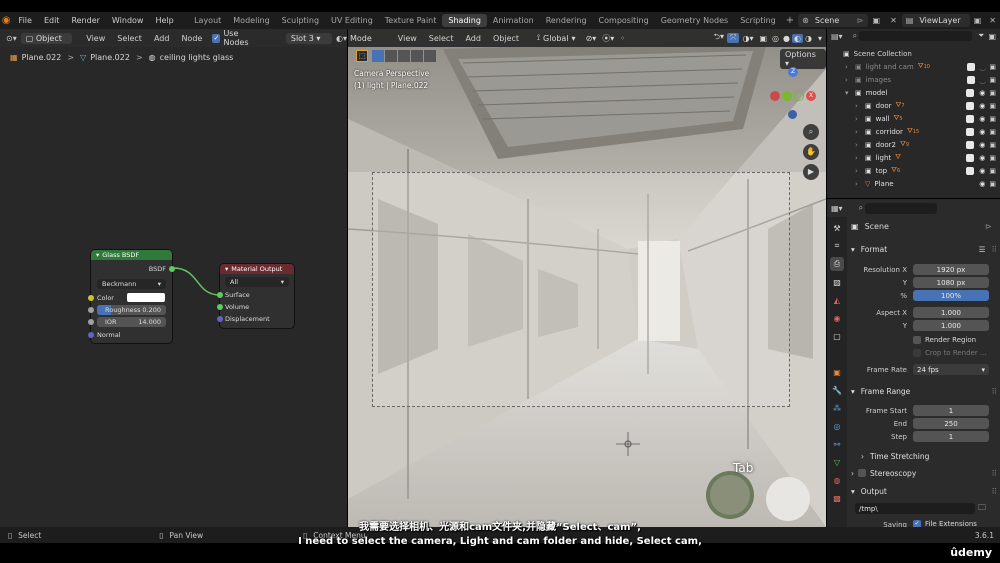 The height and width of the screenshot is (563, 1000). I want to click on render-tab-icon: ⌗, so click(837, 246).